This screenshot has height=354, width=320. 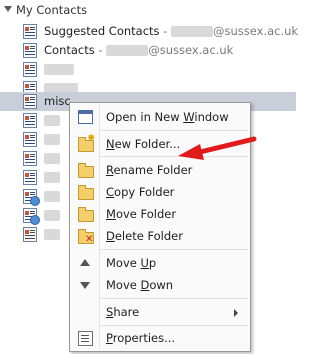 I want to click on triangle-down-icon, so click(x=85, y=285).